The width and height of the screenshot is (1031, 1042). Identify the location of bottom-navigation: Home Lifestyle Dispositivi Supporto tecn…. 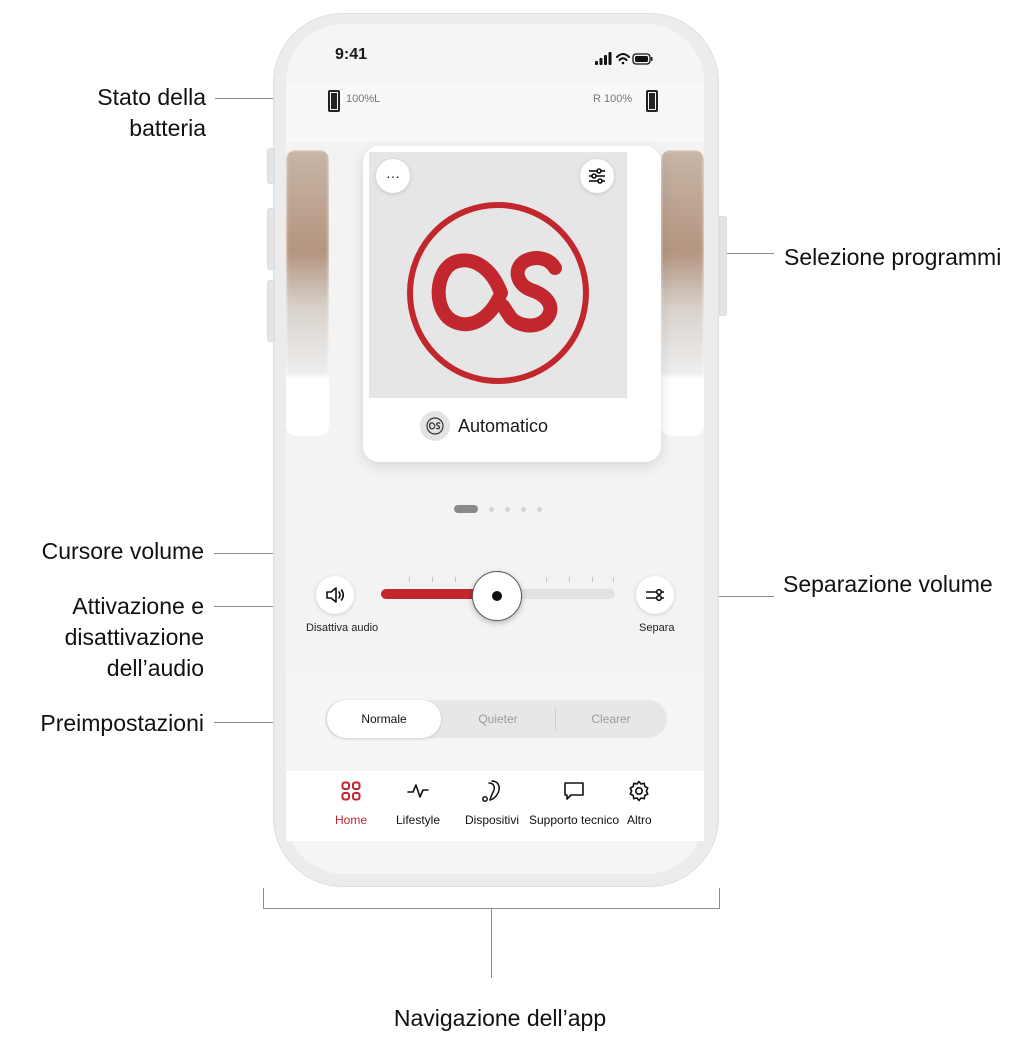
(495, 806).